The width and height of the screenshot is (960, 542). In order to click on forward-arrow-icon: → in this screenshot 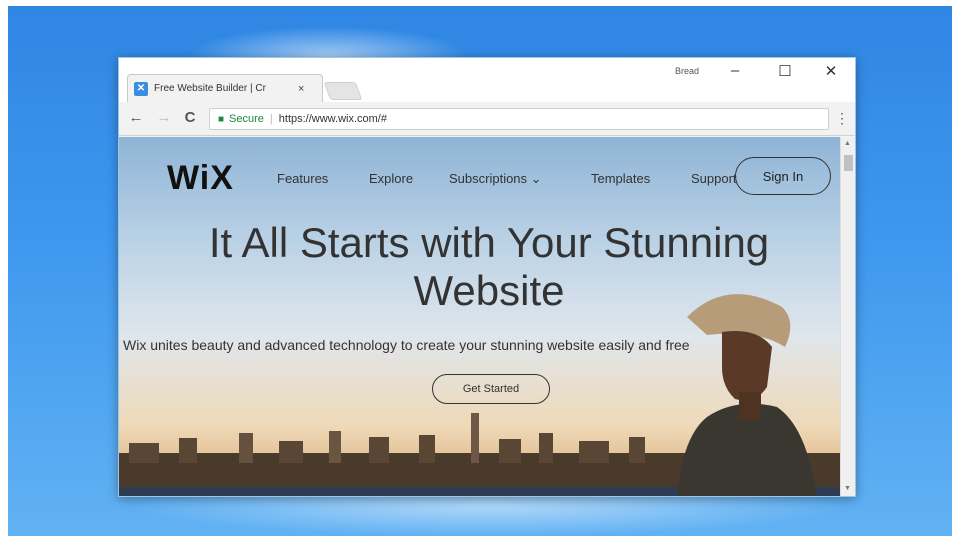, I will do `click(164, 117)`.